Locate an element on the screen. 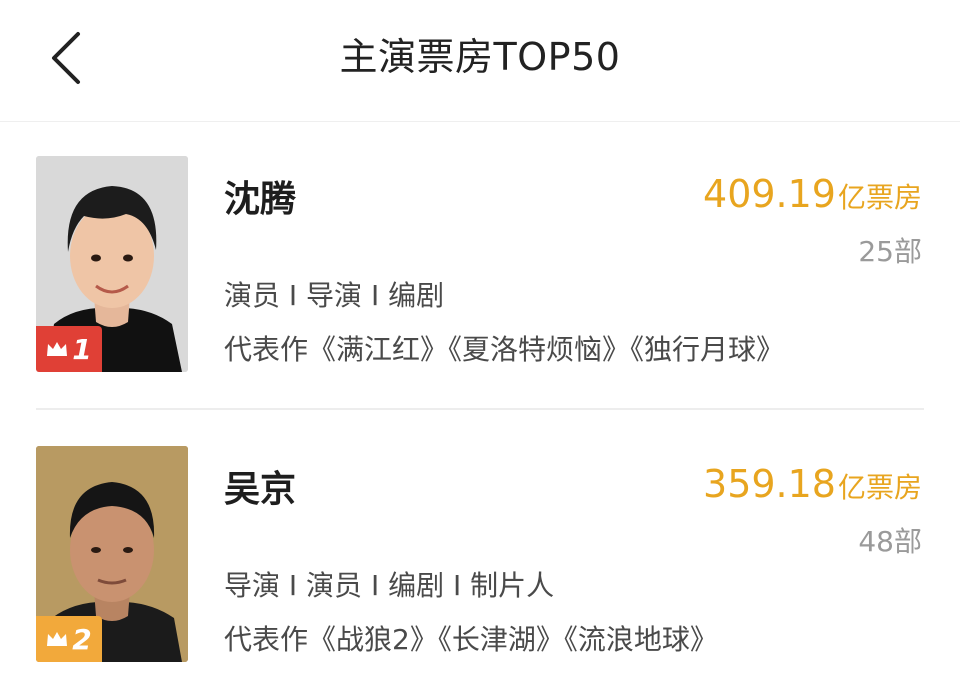 Image resolution: width=960 pixels, height=684 pixels. actor-name: 吴京 is located at coordinates (260, 489).